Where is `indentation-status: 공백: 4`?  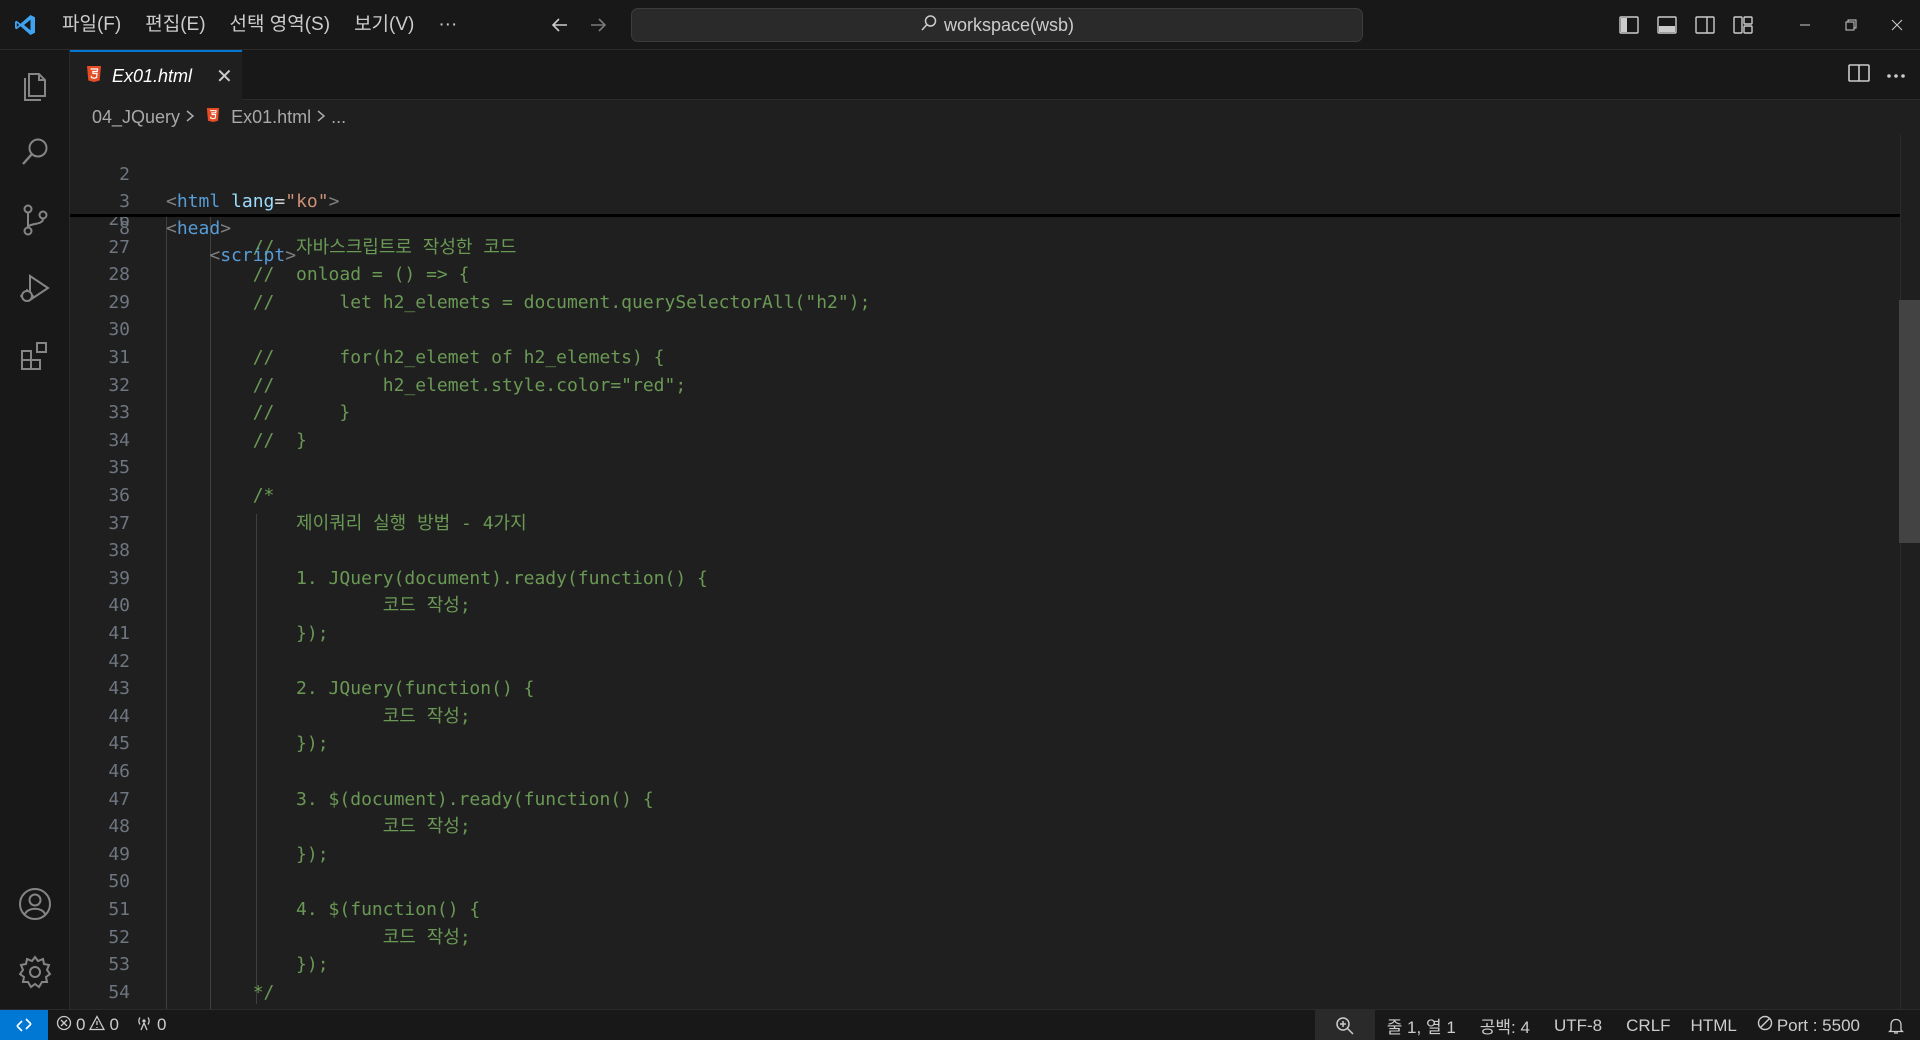
indentation-status: 공백: 4 is located at coordinates (1505, 1025).